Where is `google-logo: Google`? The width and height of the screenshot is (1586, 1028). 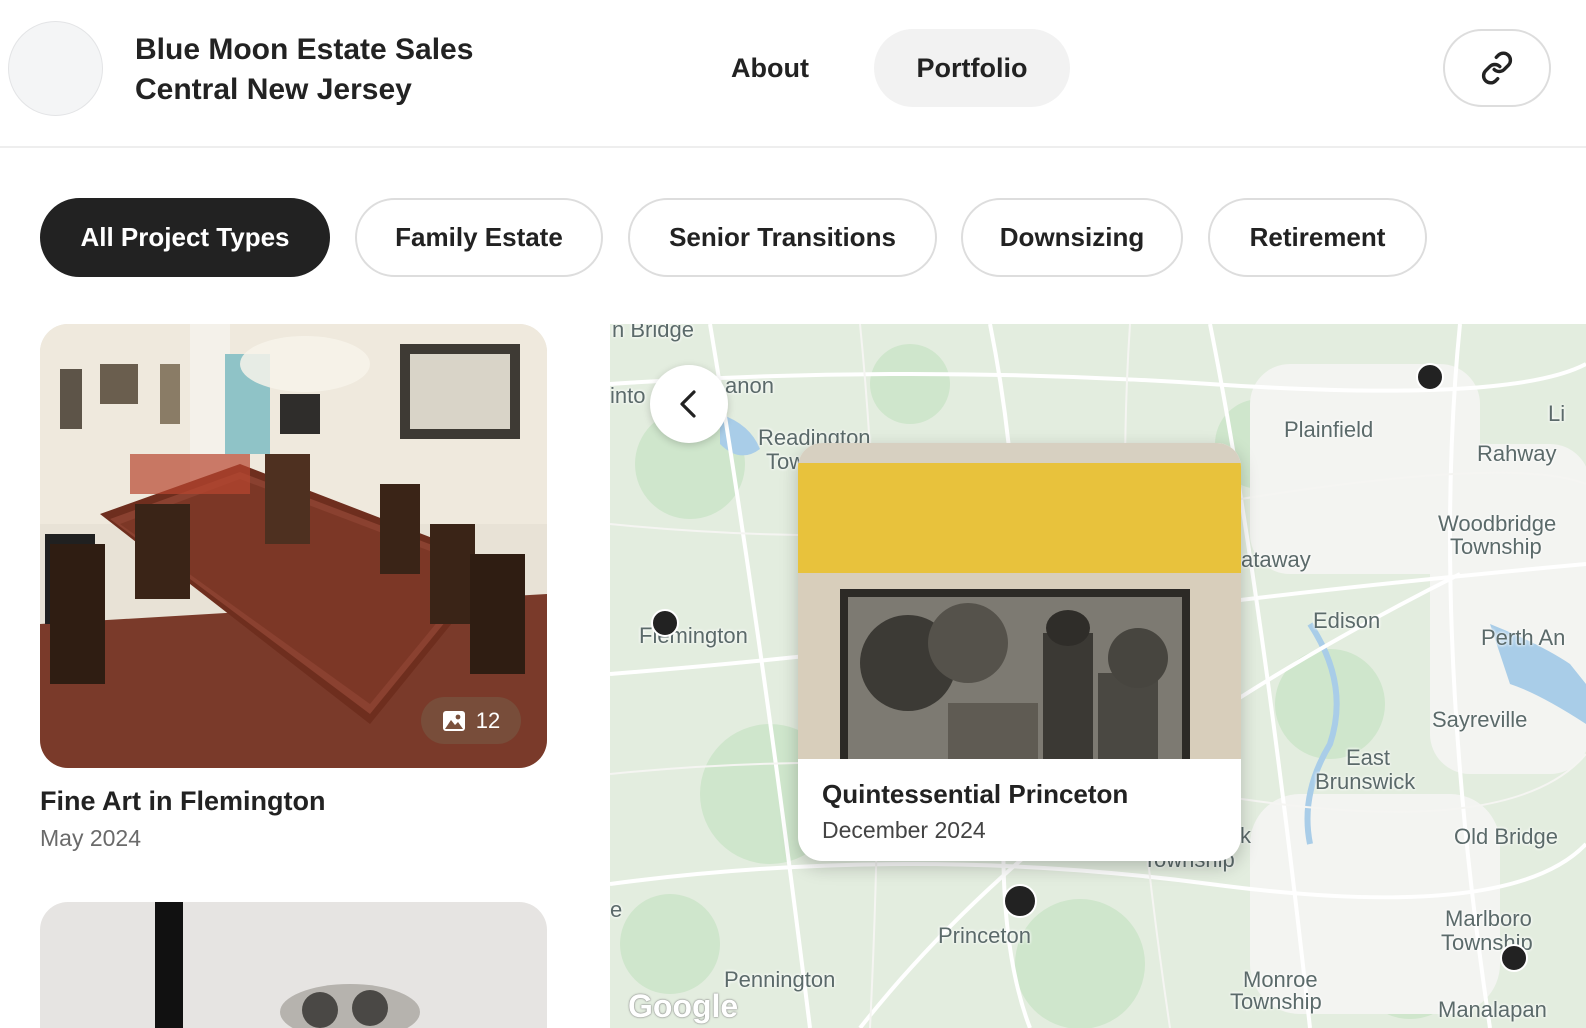 google-logo: Google is located at coordinates (683, 1006).